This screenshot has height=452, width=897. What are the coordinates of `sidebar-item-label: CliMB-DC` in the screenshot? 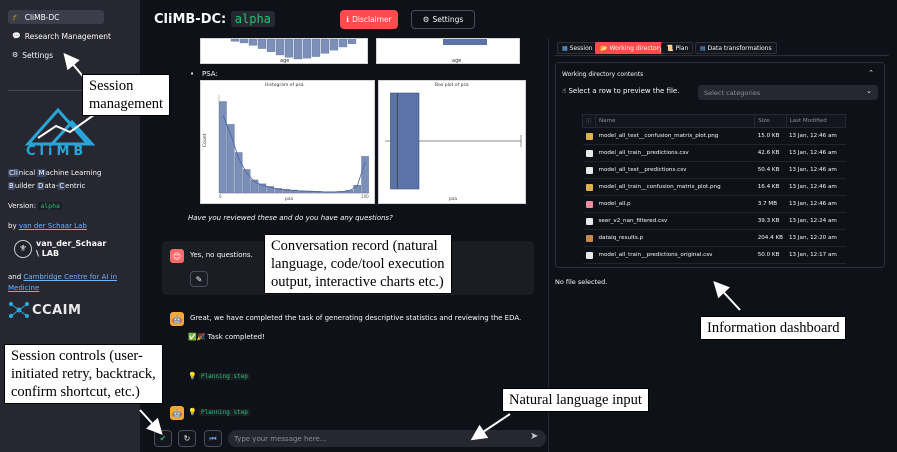 It's located at (42, 17).